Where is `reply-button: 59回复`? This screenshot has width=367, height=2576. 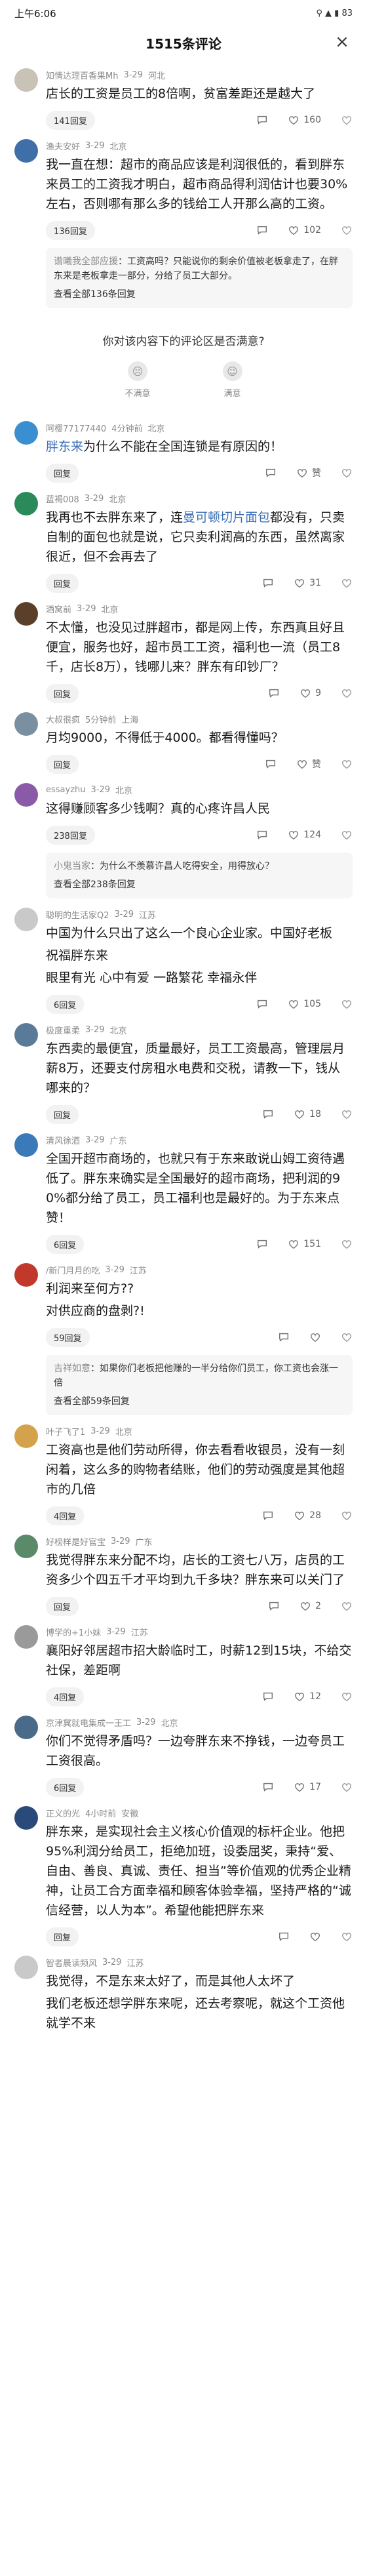 reply-button: 59回复 is located at coordinates (68, 1337).